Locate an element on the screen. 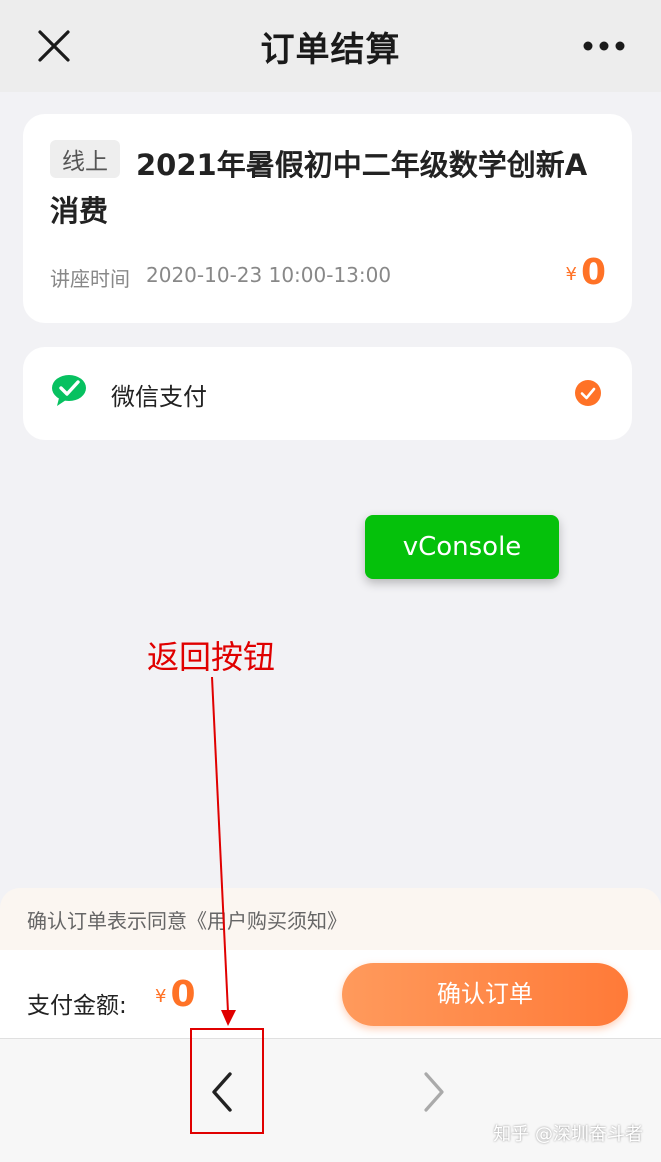  nav-header: 订单结算 is located at coordinates (330, 46).